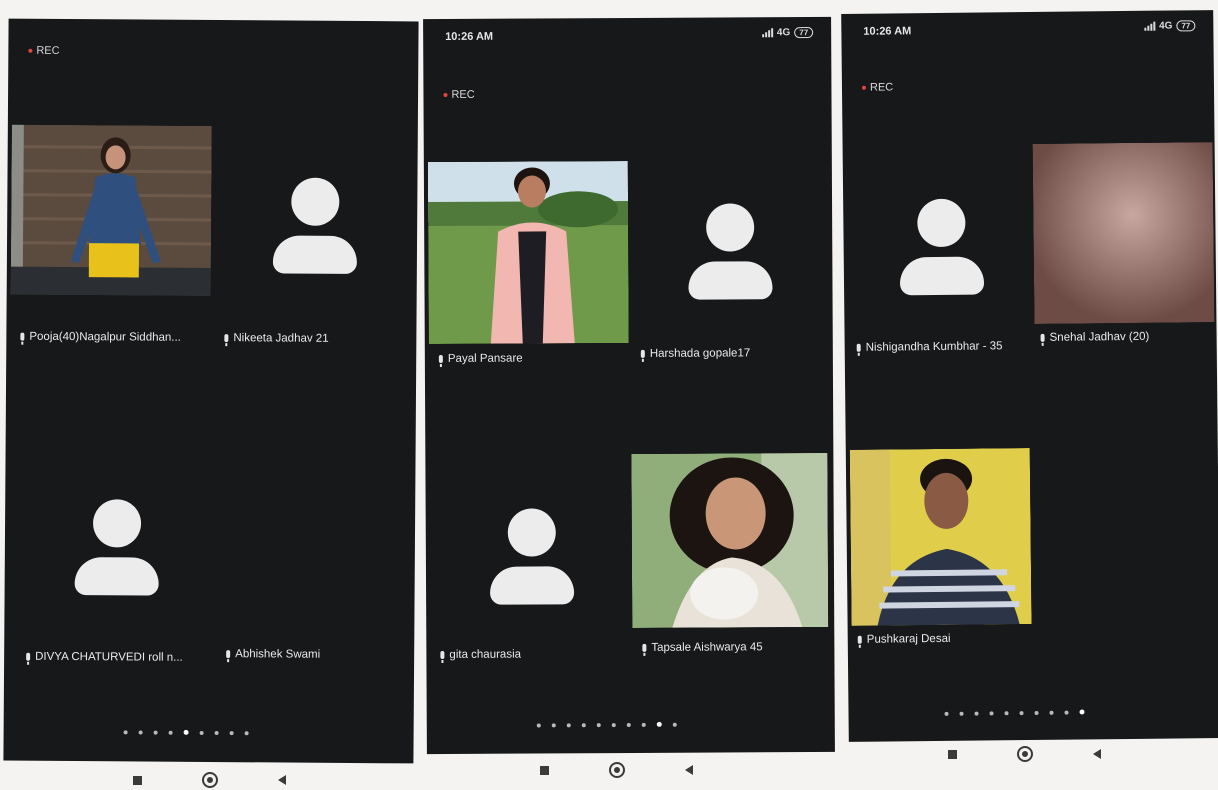 The width and height of the screenshot is (1218, 790). I want to click on participant-name: Tapsale Aishwarya 45, so click(702, 647).